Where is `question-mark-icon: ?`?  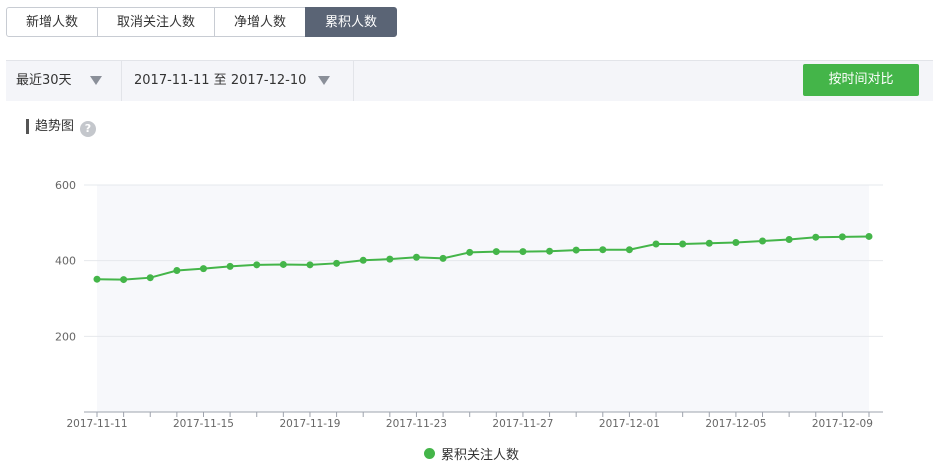 question-mark-icon: ? is located at coordinates (88, 129).